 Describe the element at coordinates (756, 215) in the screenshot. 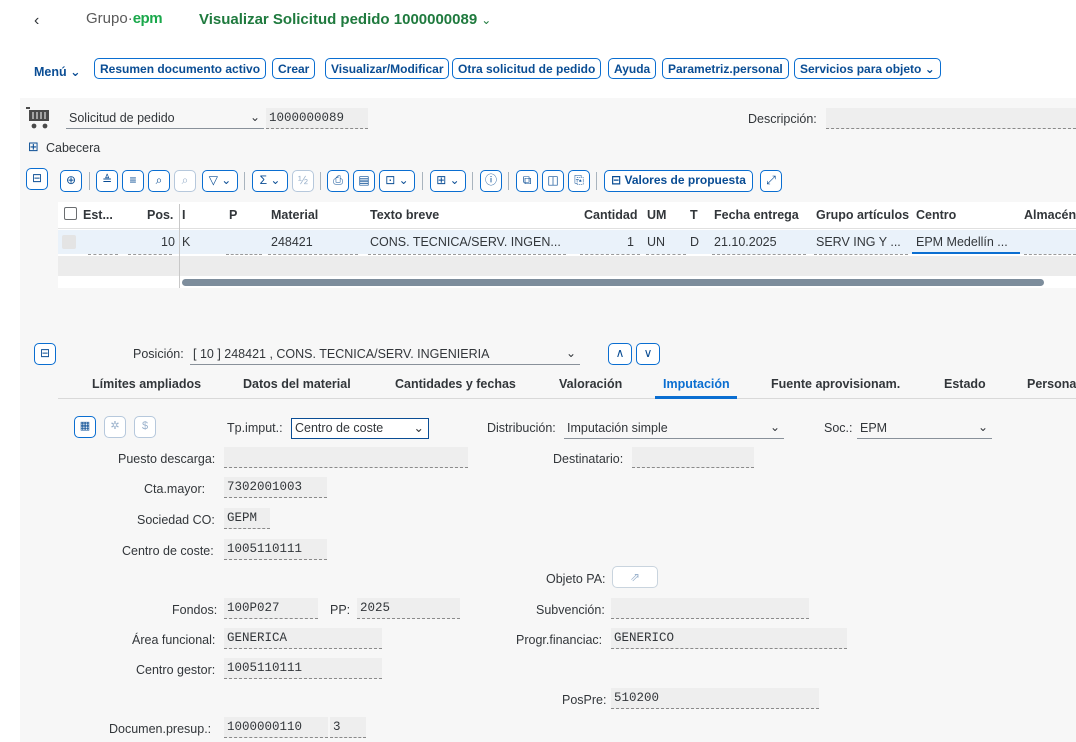

I see `col-fecha: Fecha entrega` at that location.